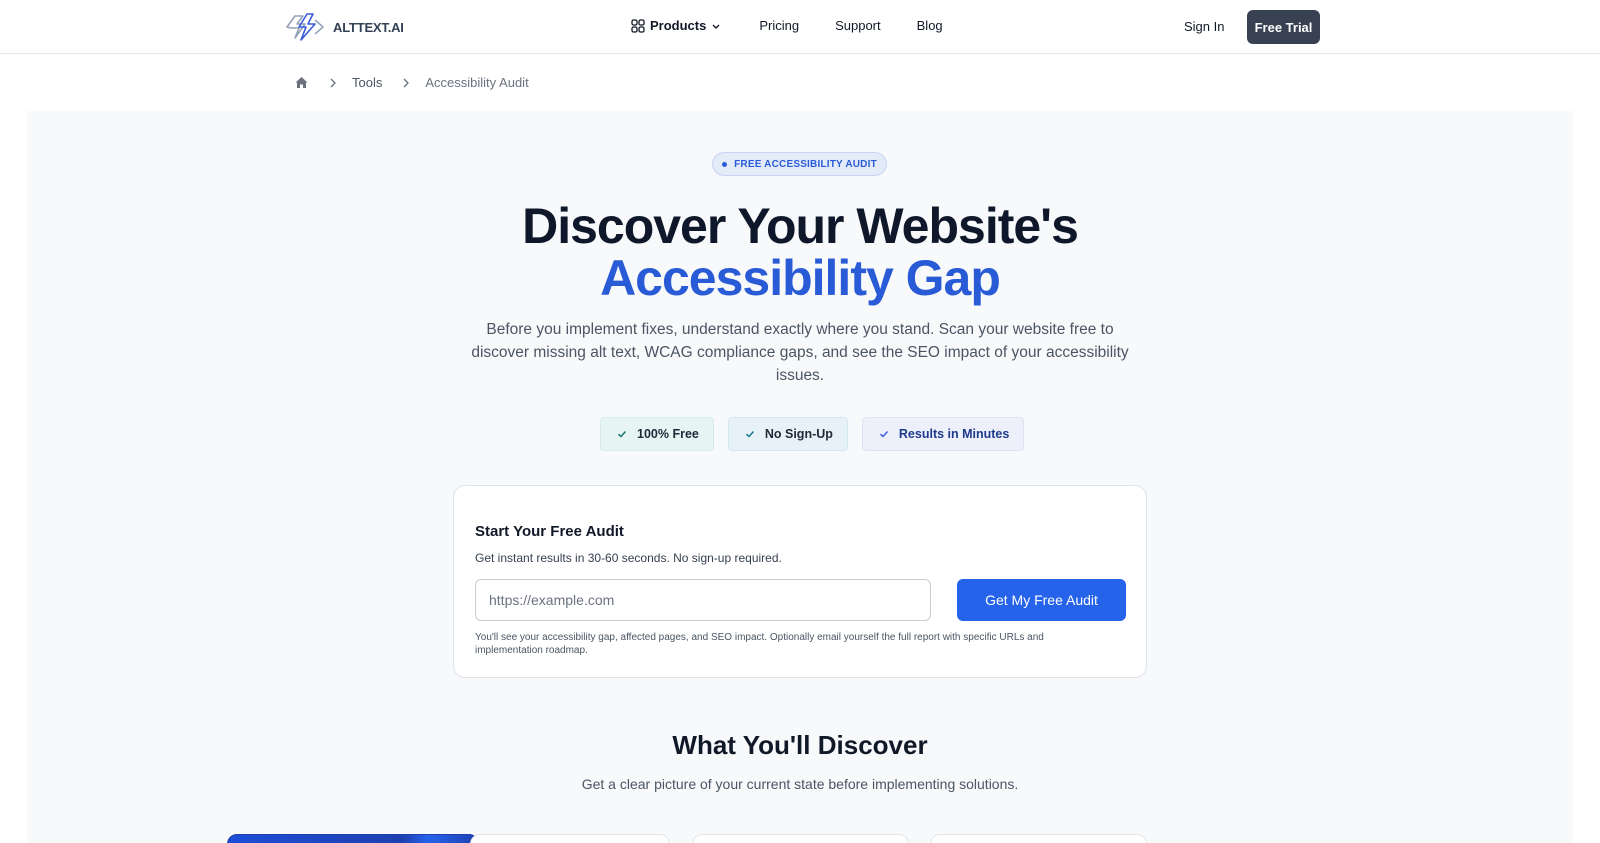 The width and height of the screenshot is (1600, 843). I want to click on get-free-audit-button: Get My Free Audit, so click(1041, 600).